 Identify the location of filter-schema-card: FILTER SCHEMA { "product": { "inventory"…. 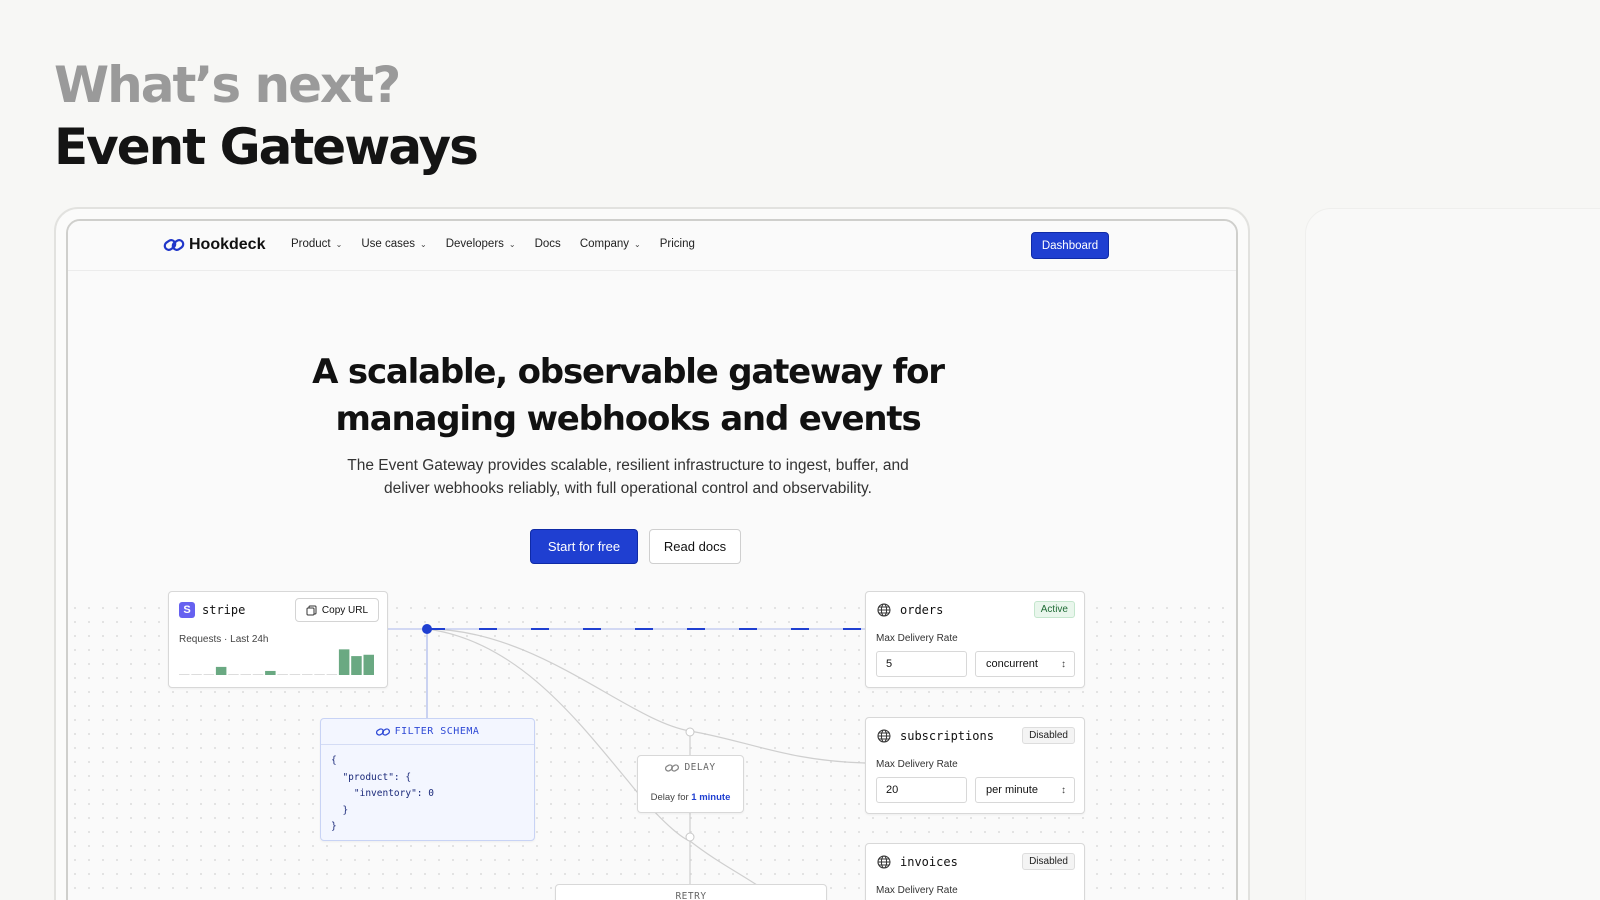
(427, 779).